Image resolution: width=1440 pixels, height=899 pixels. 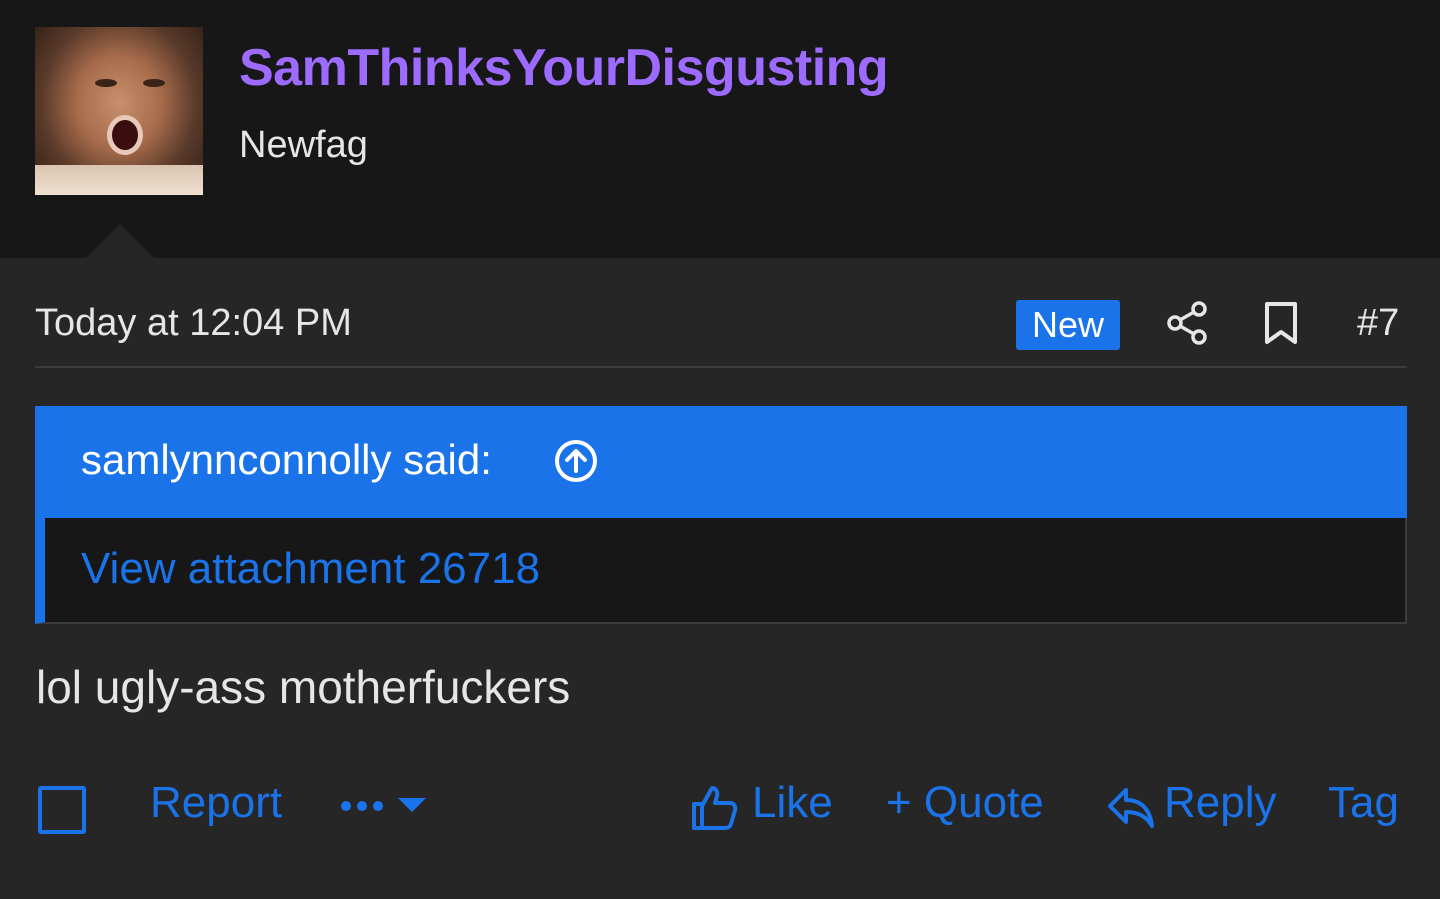 I want to click on post-meta-bar: Today at 12:04 PM New #7, so click(x=721, y=332).